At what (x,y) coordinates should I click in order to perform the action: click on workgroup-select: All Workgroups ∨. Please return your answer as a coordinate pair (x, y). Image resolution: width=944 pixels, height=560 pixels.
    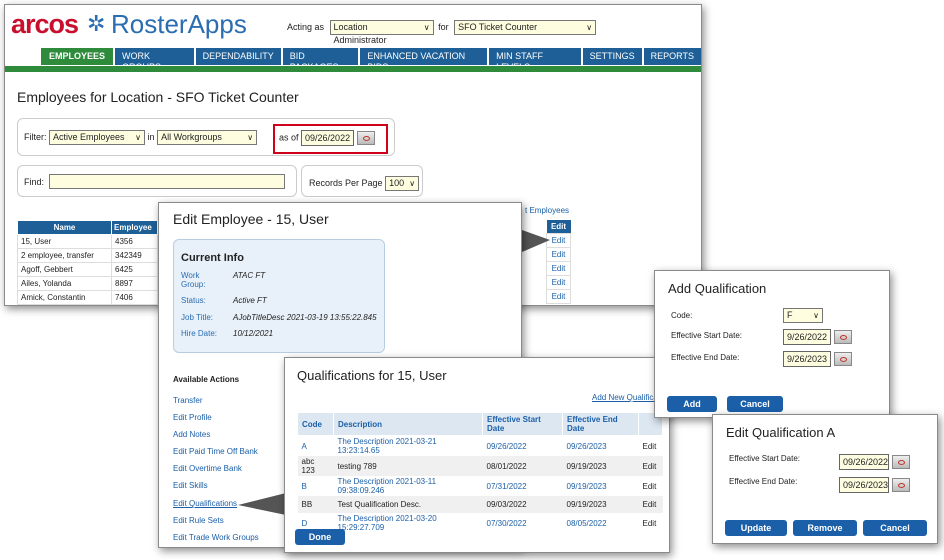
    Looking at the image, I should click on (207, 137).